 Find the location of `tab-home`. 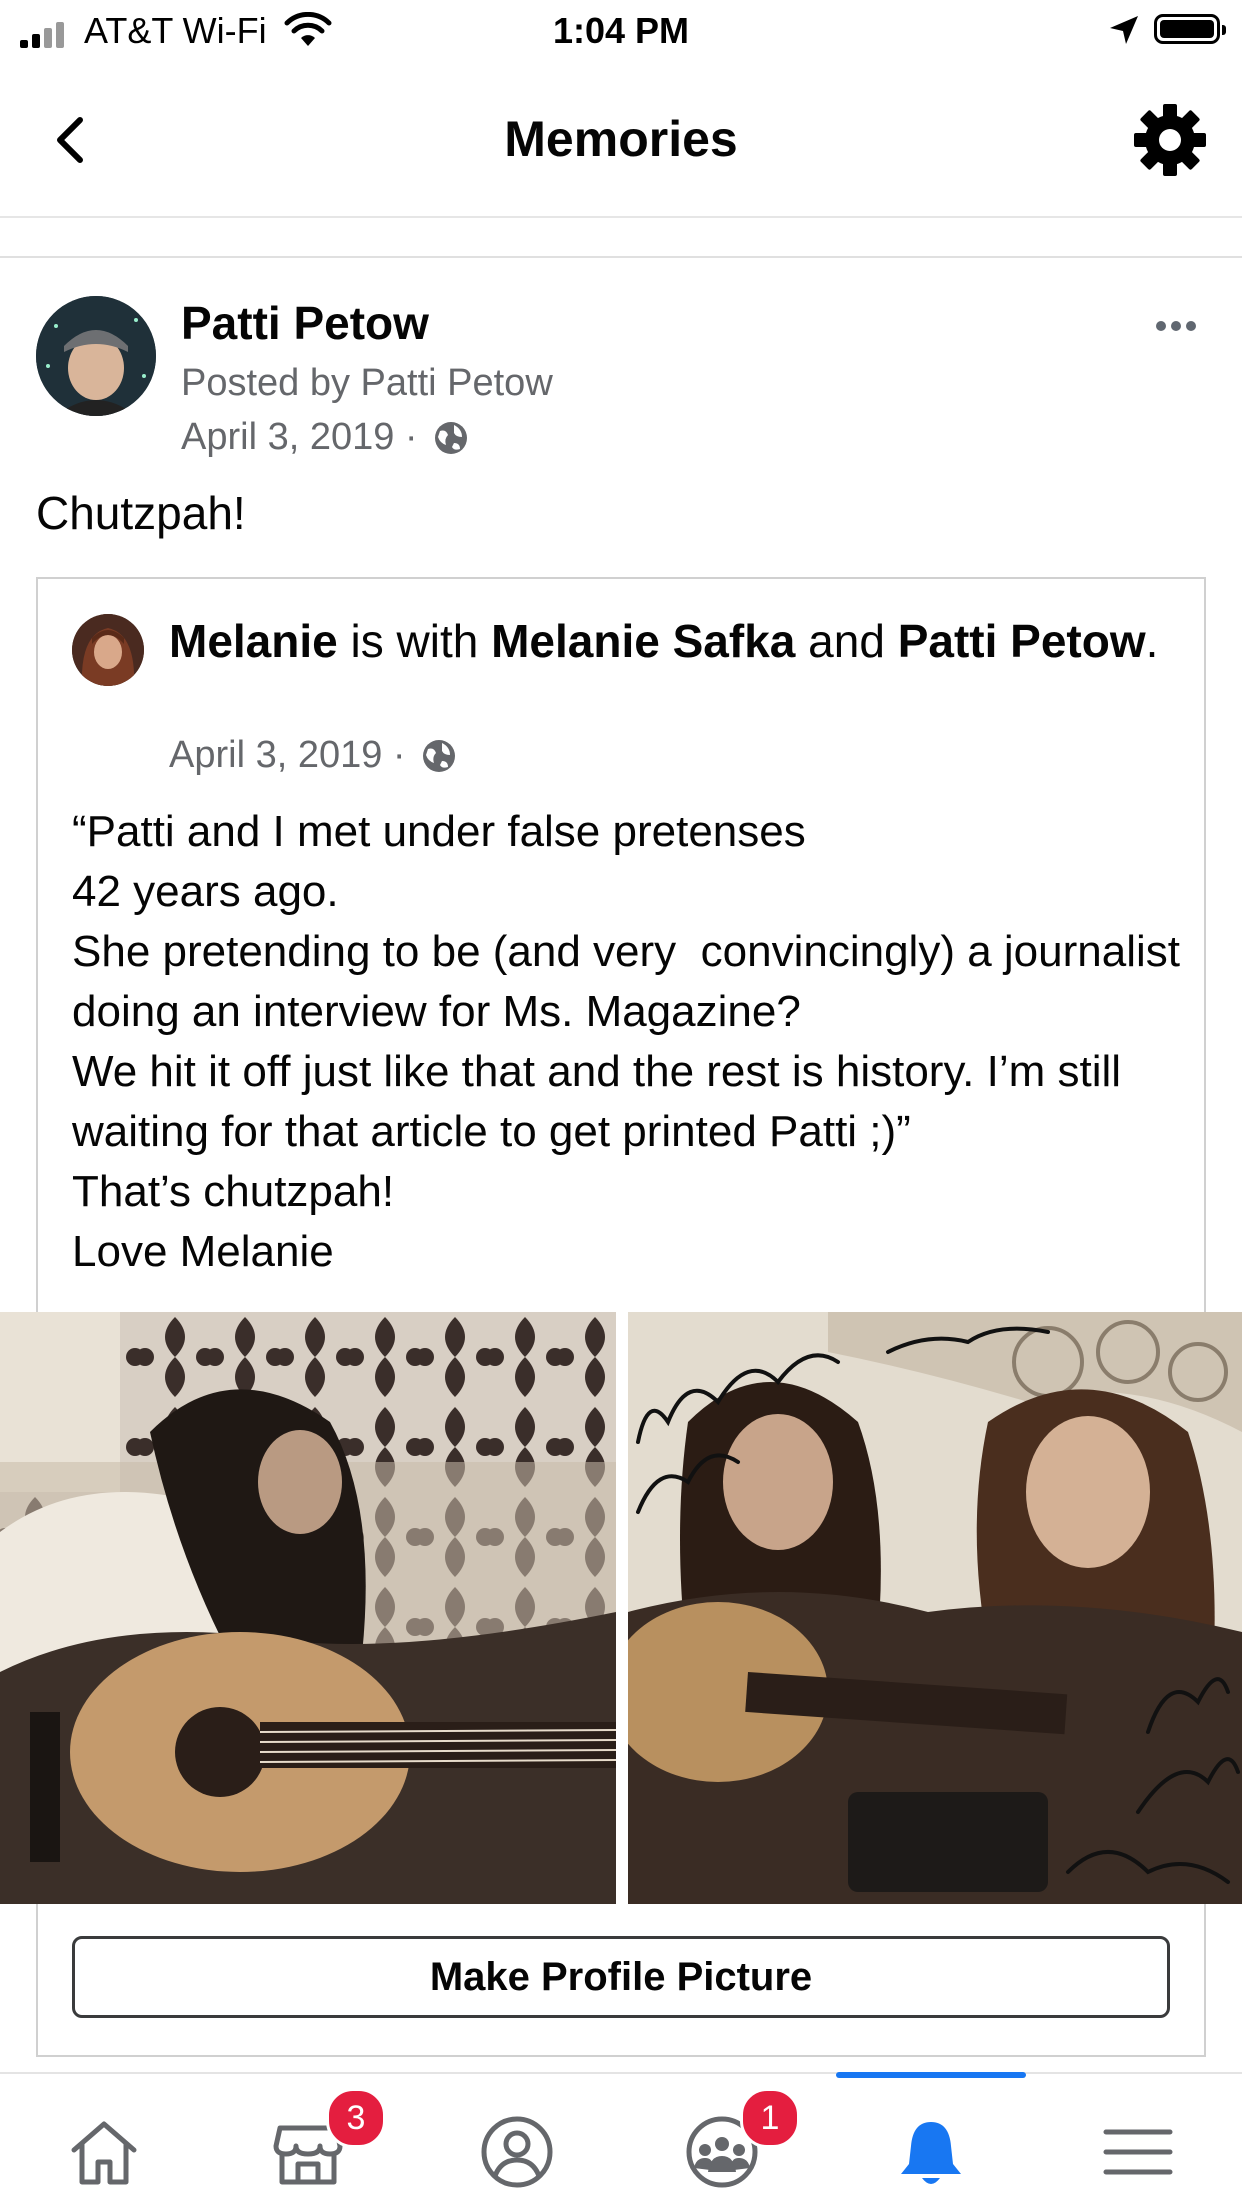

tab-home is located at coordinates (104, 2142).